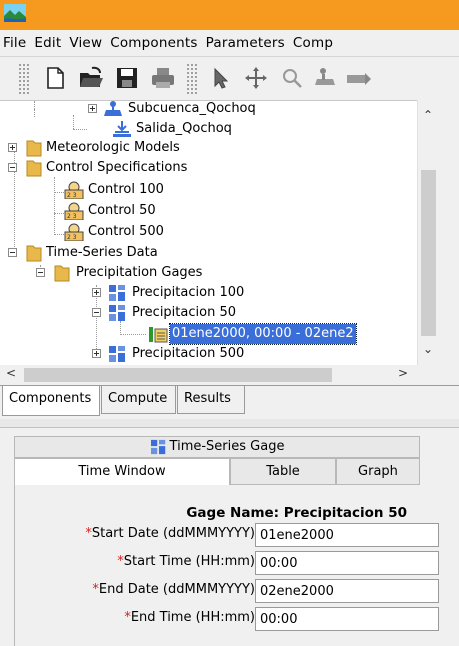 The image size is (459, 646). I want to click on gage-name-value: Precipitacion 50, so click(345, 513).